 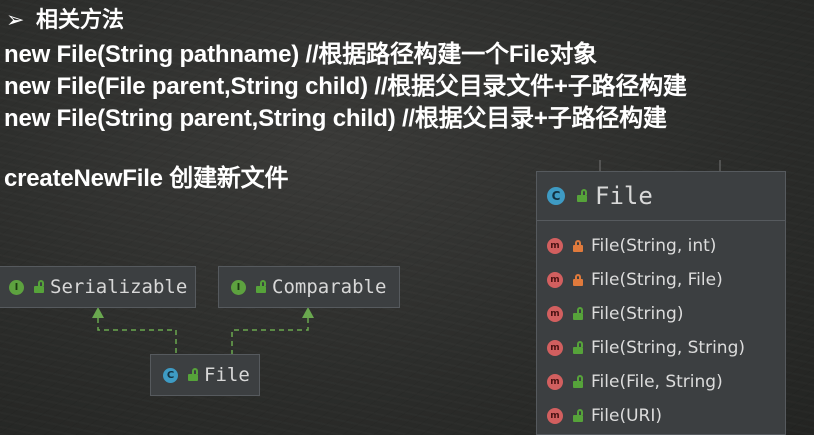 I want to click on method-row: m File(String, String), so click(x=661, y=348).